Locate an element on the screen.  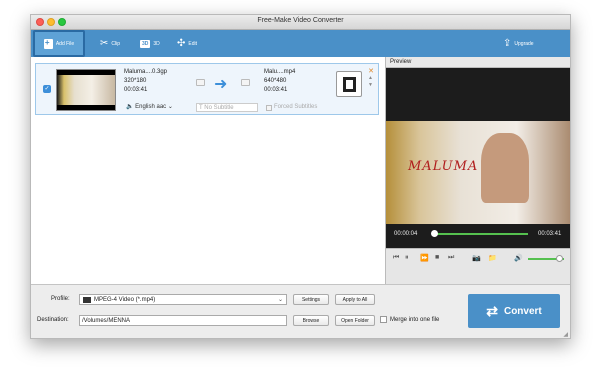
volume-icon: 🔊 is located at coordinates (518, 258).